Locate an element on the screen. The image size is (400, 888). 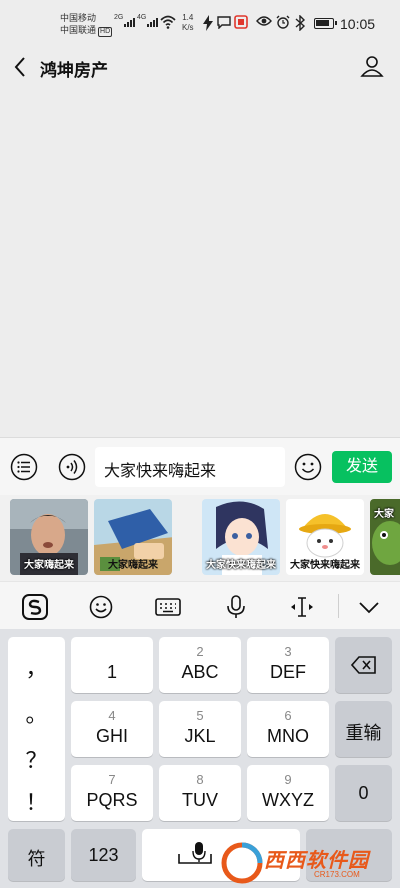
sogou-logo-icon is located at coordinates (35, 607).